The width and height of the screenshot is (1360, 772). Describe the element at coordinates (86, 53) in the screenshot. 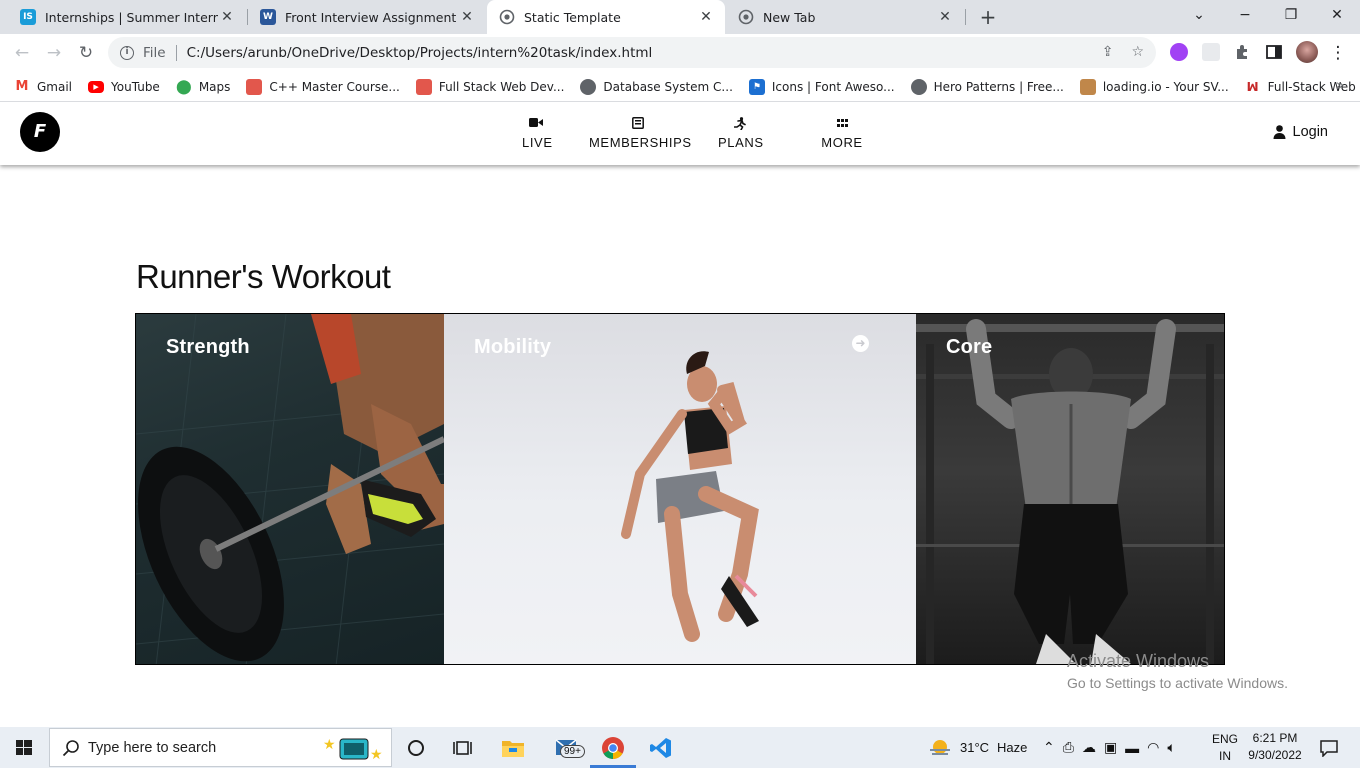

I see `reload-icon: ↻` at that location.